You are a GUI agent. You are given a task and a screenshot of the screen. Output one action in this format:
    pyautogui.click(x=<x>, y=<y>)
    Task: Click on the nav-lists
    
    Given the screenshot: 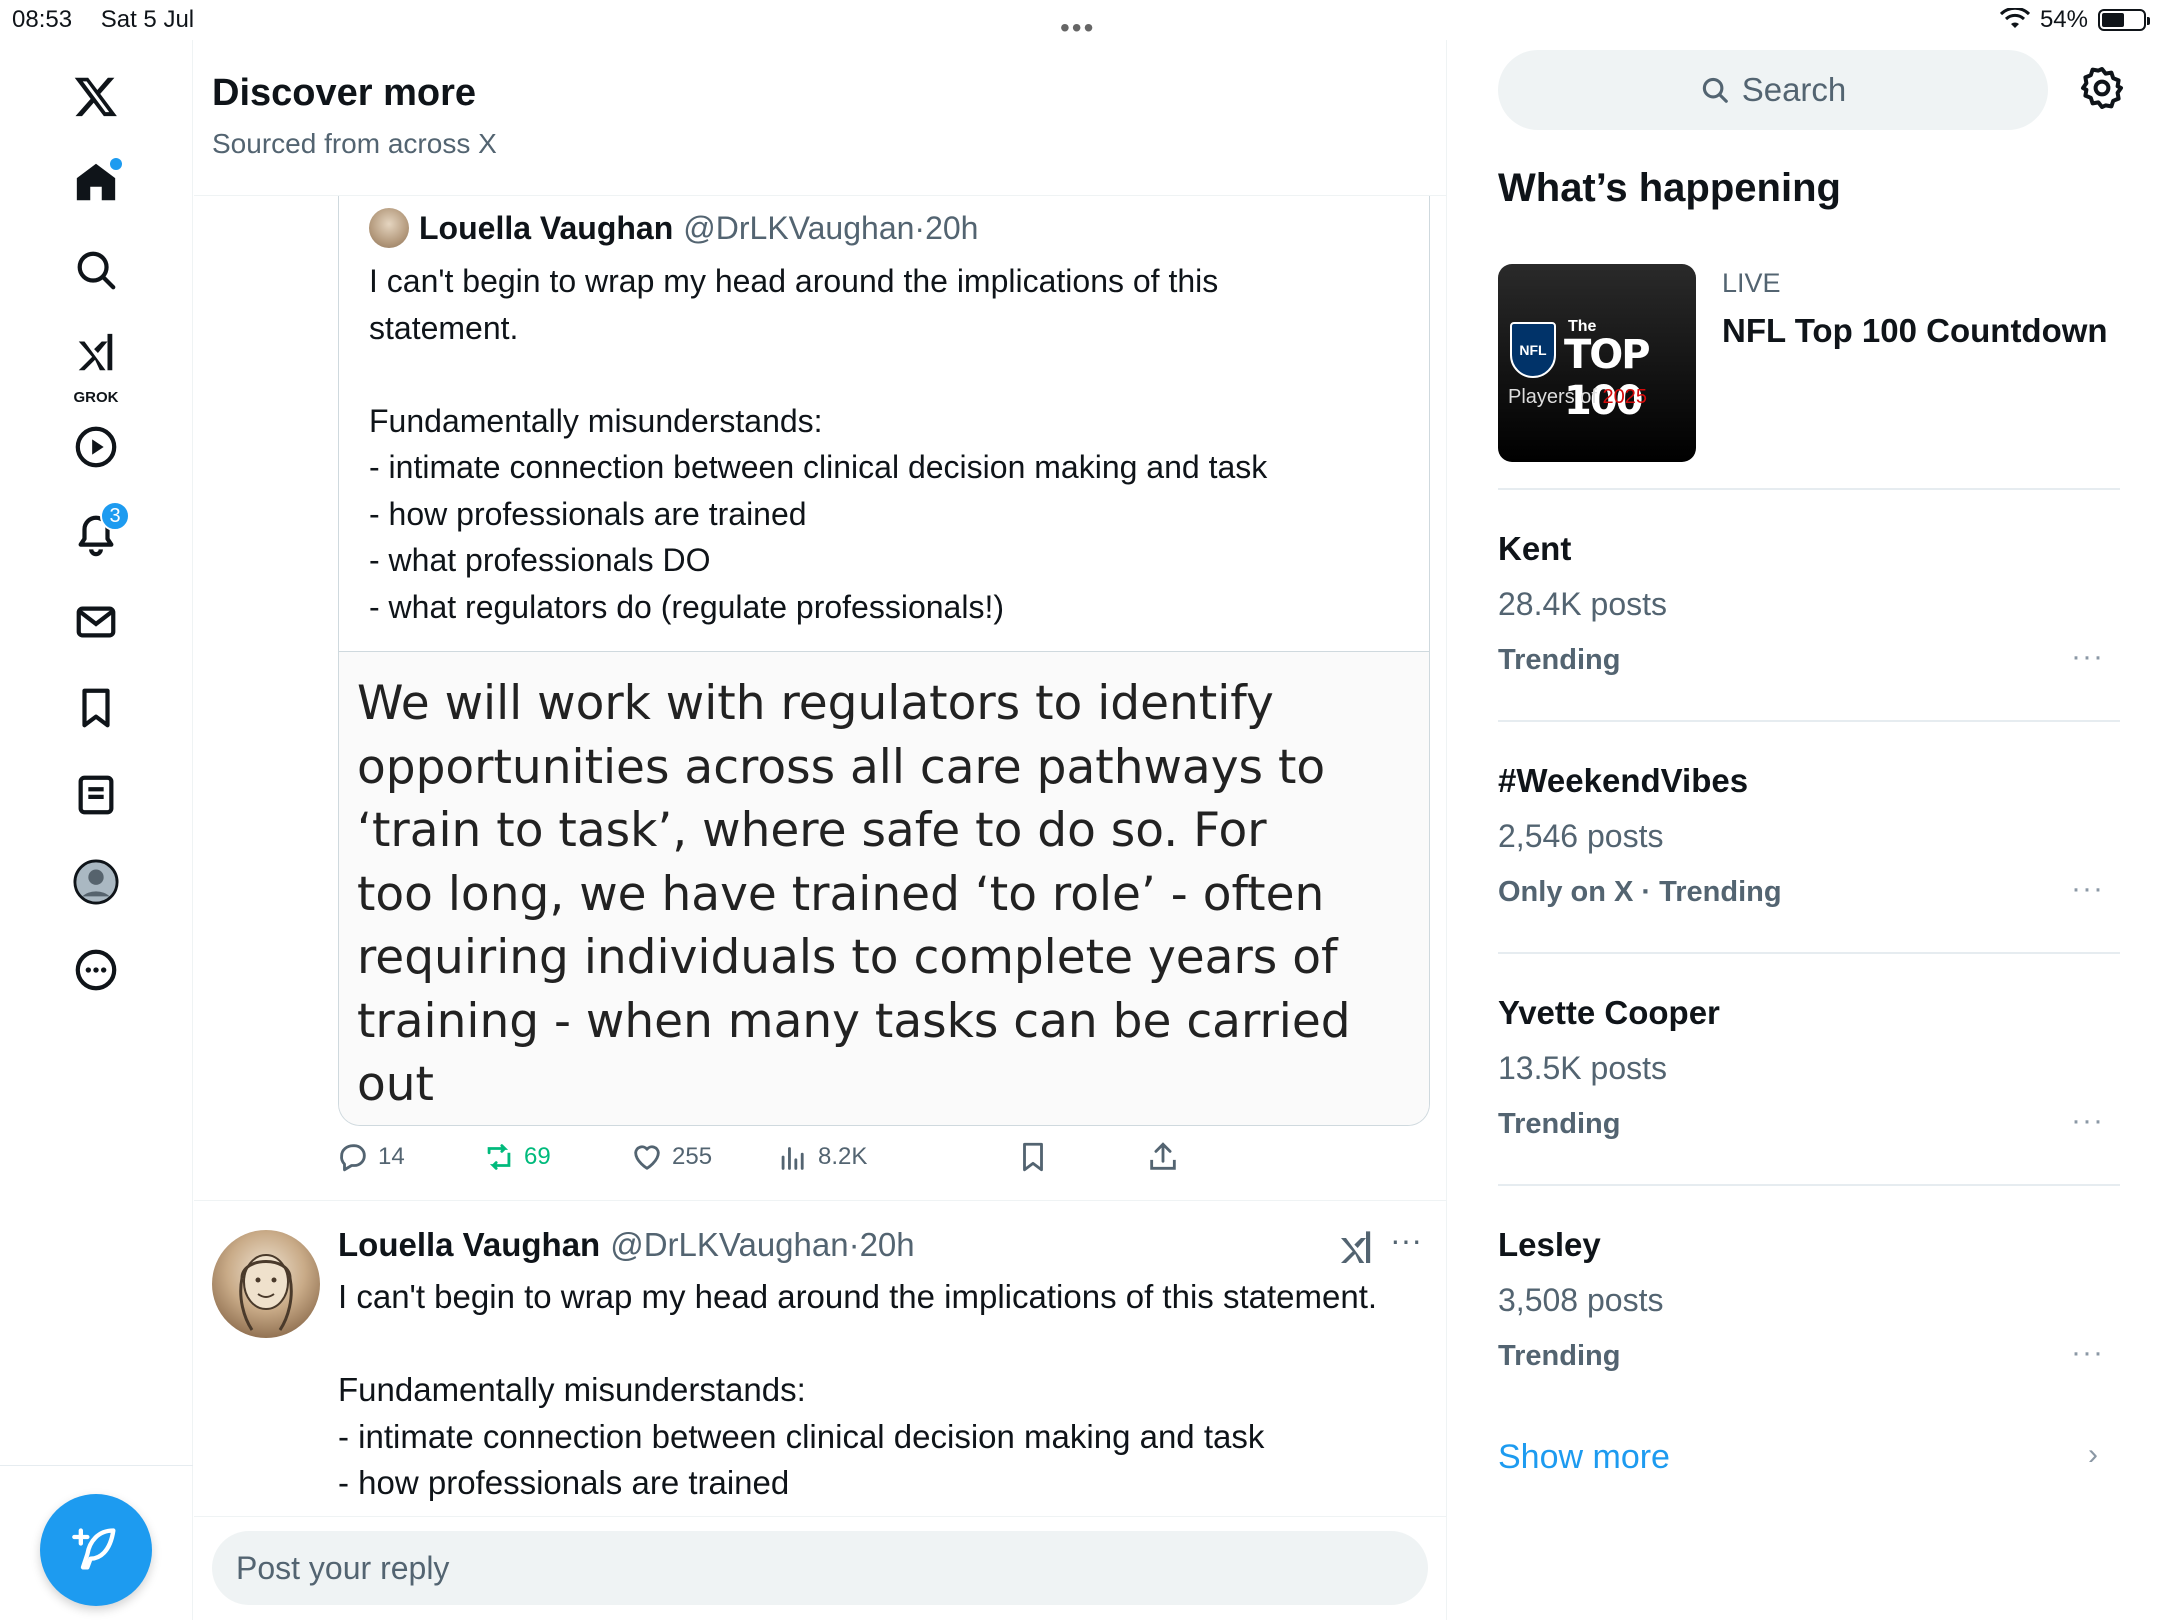 What is the action you would take?
    pyautogui.click(x=96, y=795)
    